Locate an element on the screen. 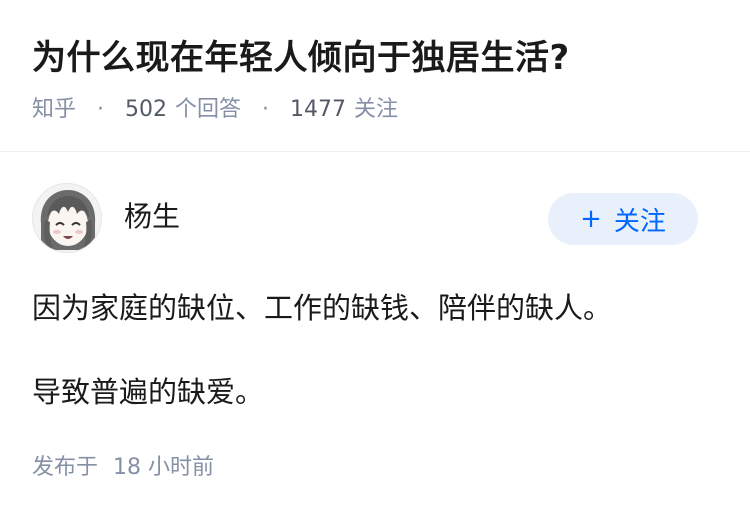  plus-icon: + is located at coordinates (591, 219).